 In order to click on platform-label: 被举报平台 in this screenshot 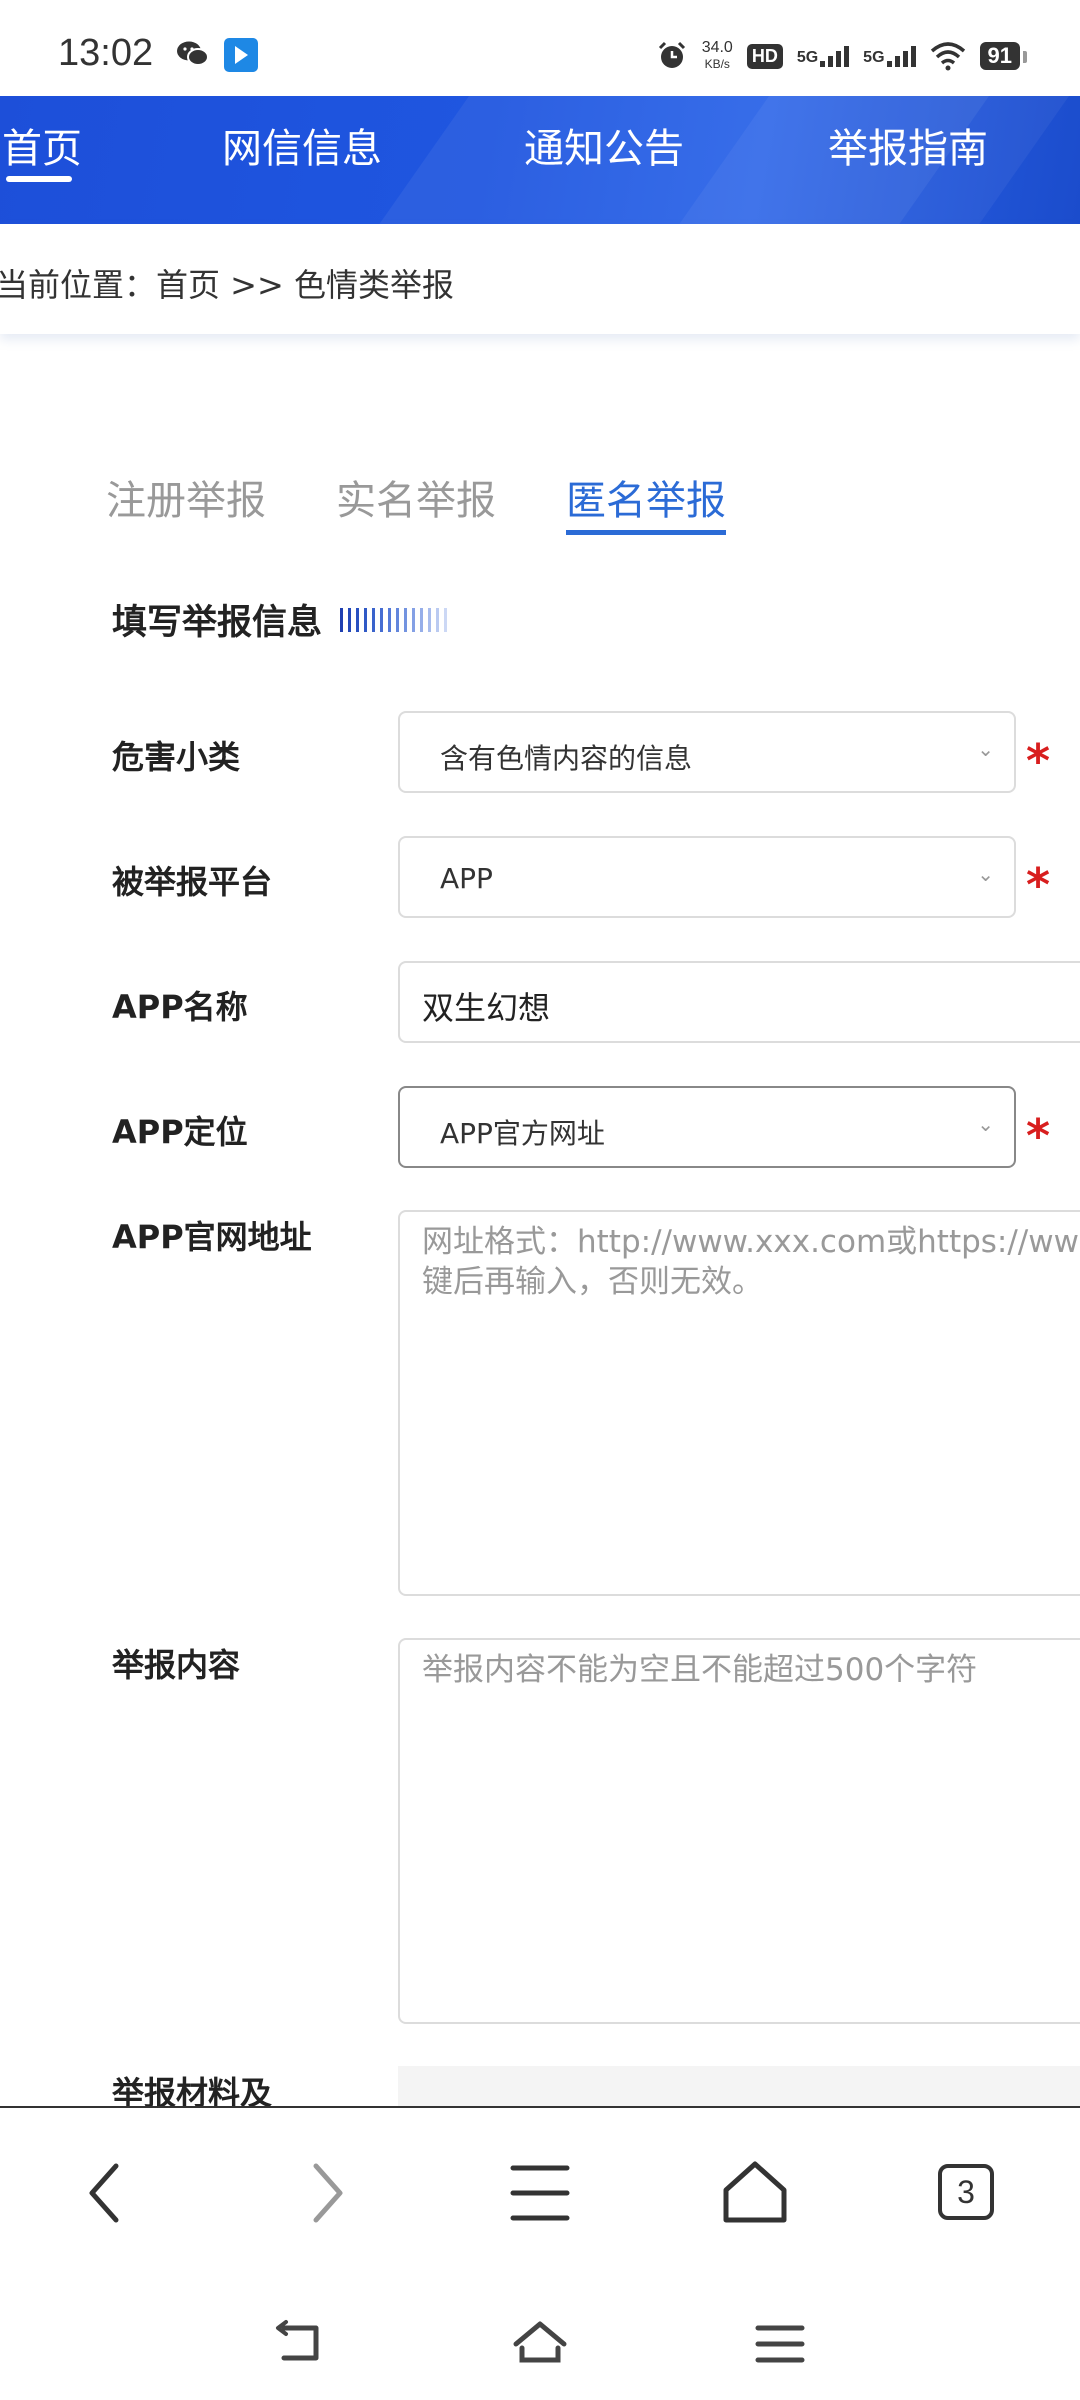, I will do `click(192, 882)`.